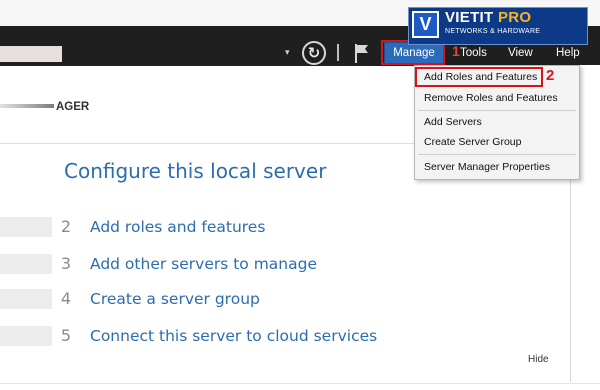 Image resolution: width=600 pixels, height=390 pixels. What do you see at coordinates (203, 264) in the screenshot?
I see `step-link-add-servers: Add other servers to manage` at bounding box center [203, 264].